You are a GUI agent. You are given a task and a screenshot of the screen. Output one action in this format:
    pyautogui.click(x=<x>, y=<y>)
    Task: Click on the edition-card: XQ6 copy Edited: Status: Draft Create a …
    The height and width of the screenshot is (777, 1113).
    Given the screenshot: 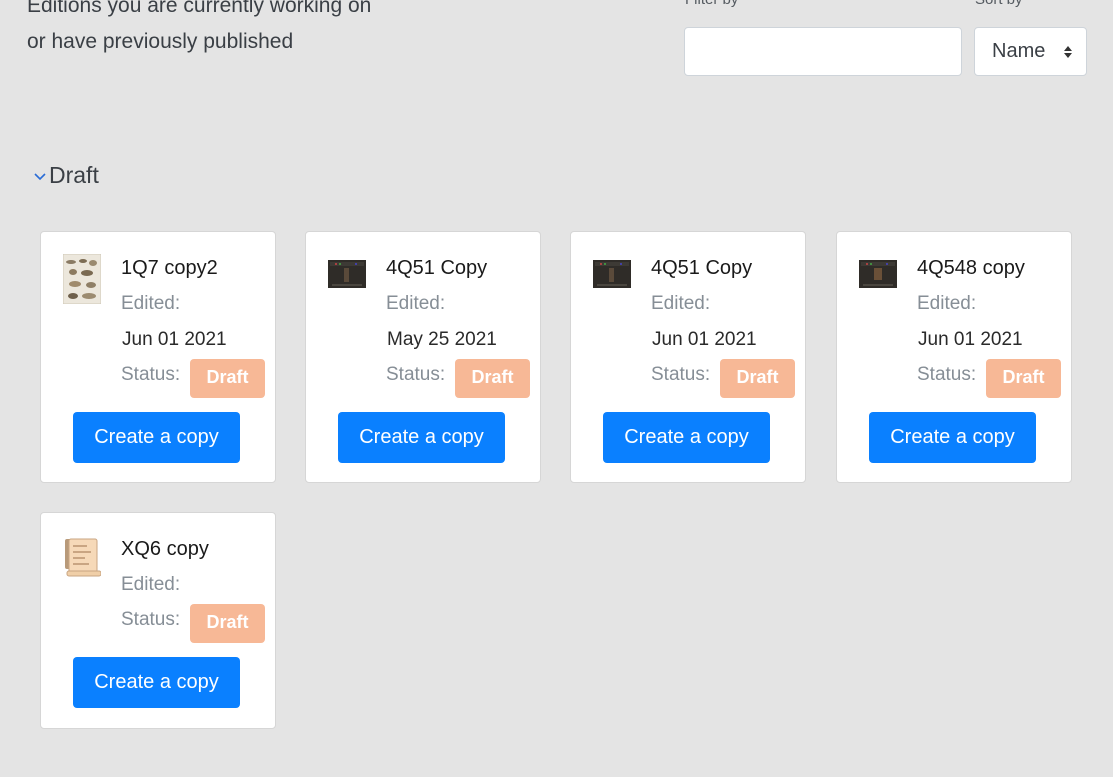 What is the action you would take?
    pyautogui.click(x=158, y=620)
    